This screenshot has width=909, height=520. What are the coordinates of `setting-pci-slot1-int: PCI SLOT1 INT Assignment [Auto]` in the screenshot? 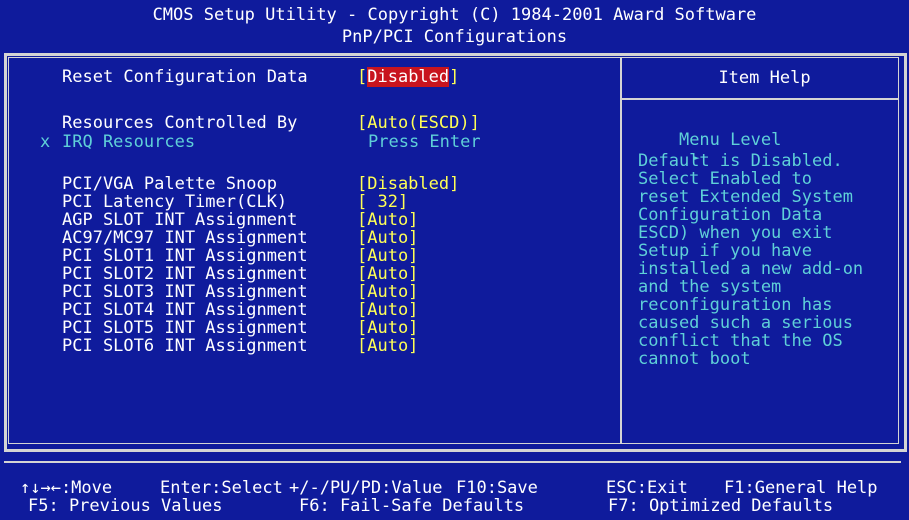 It's located at (310, 256).